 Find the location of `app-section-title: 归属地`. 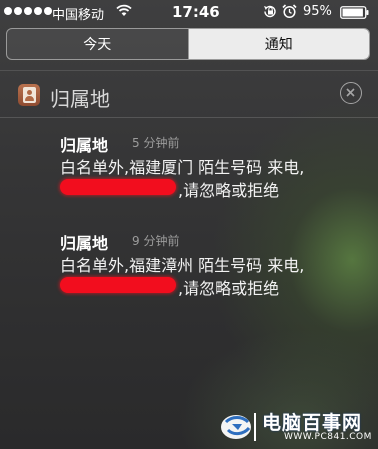

app-section-title: 归属地 is located at coordinates (80, 99).